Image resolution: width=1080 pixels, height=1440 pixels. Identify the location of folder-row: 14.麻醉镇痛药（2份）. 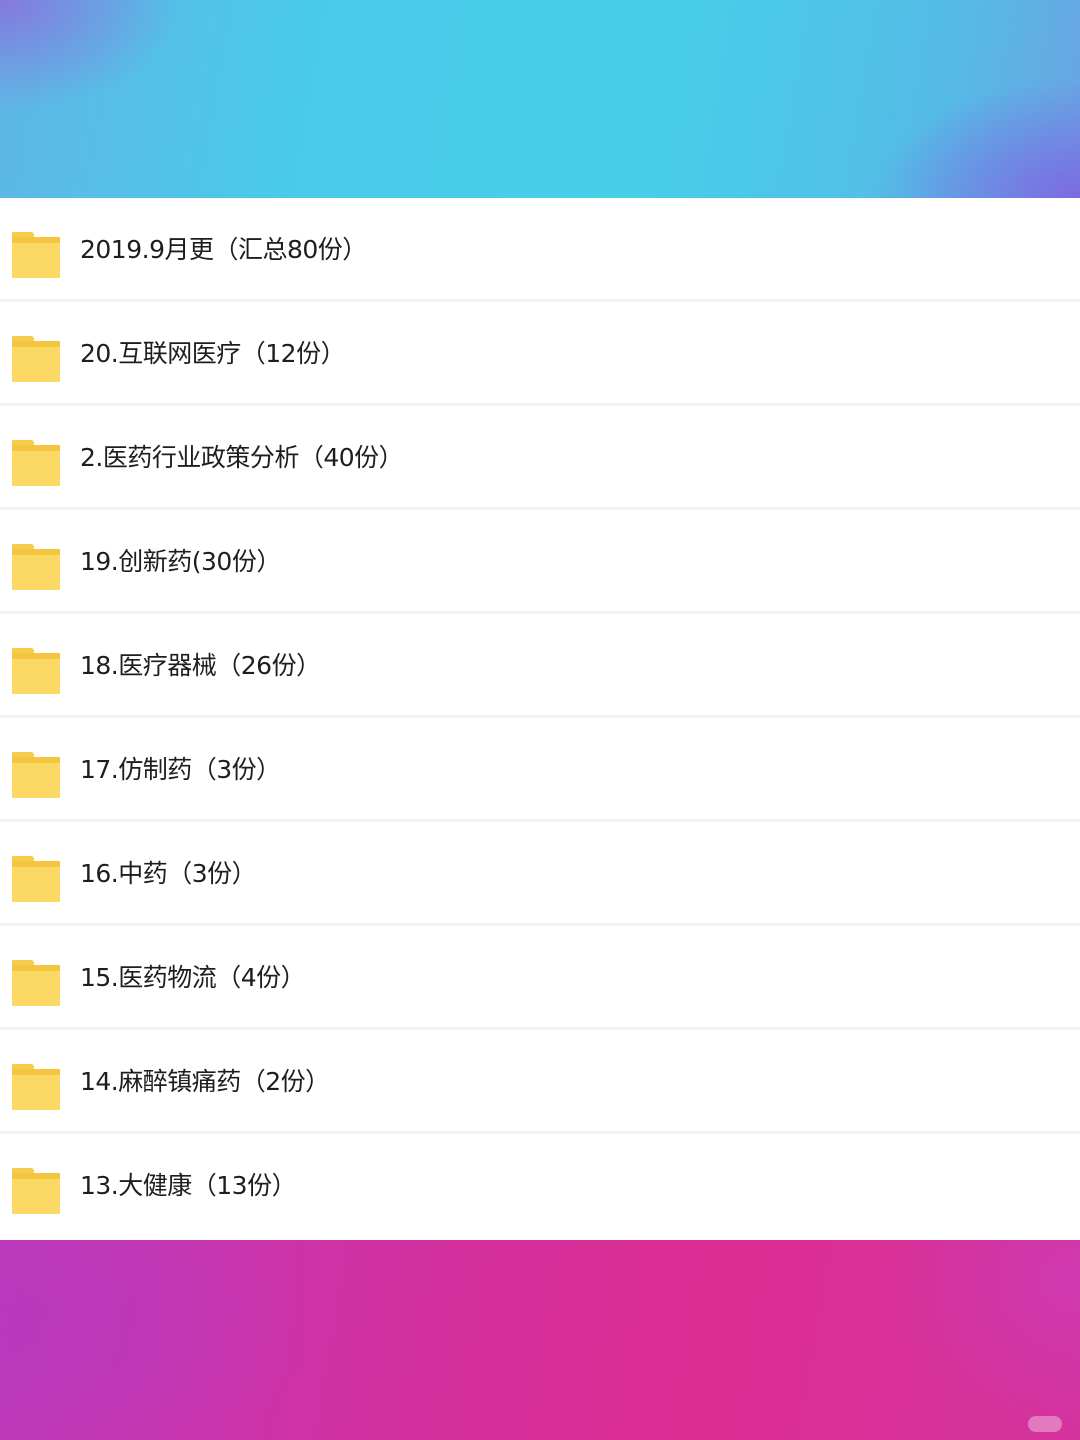
(540, 1082).